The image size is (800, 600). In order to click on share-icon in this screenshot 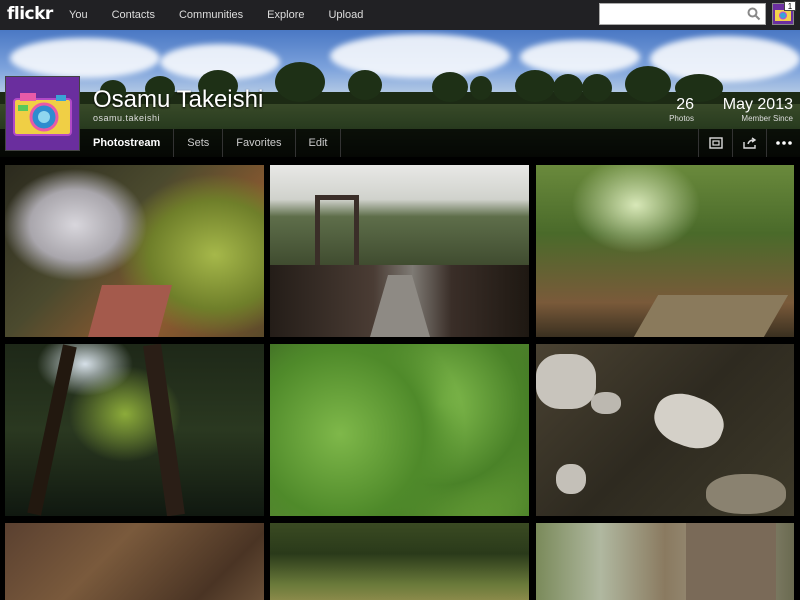, I will do `click(749, 143)`.